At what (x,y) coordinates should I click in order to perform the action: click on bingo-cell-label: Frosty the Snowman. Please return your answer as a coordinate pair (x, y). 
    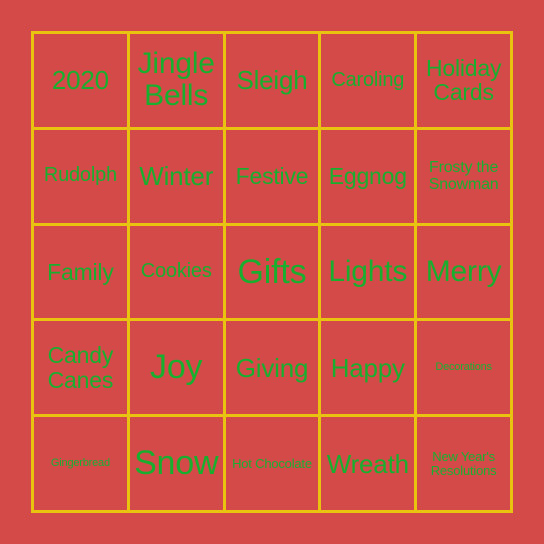
    Looking at the image, I should click on (463, 176).